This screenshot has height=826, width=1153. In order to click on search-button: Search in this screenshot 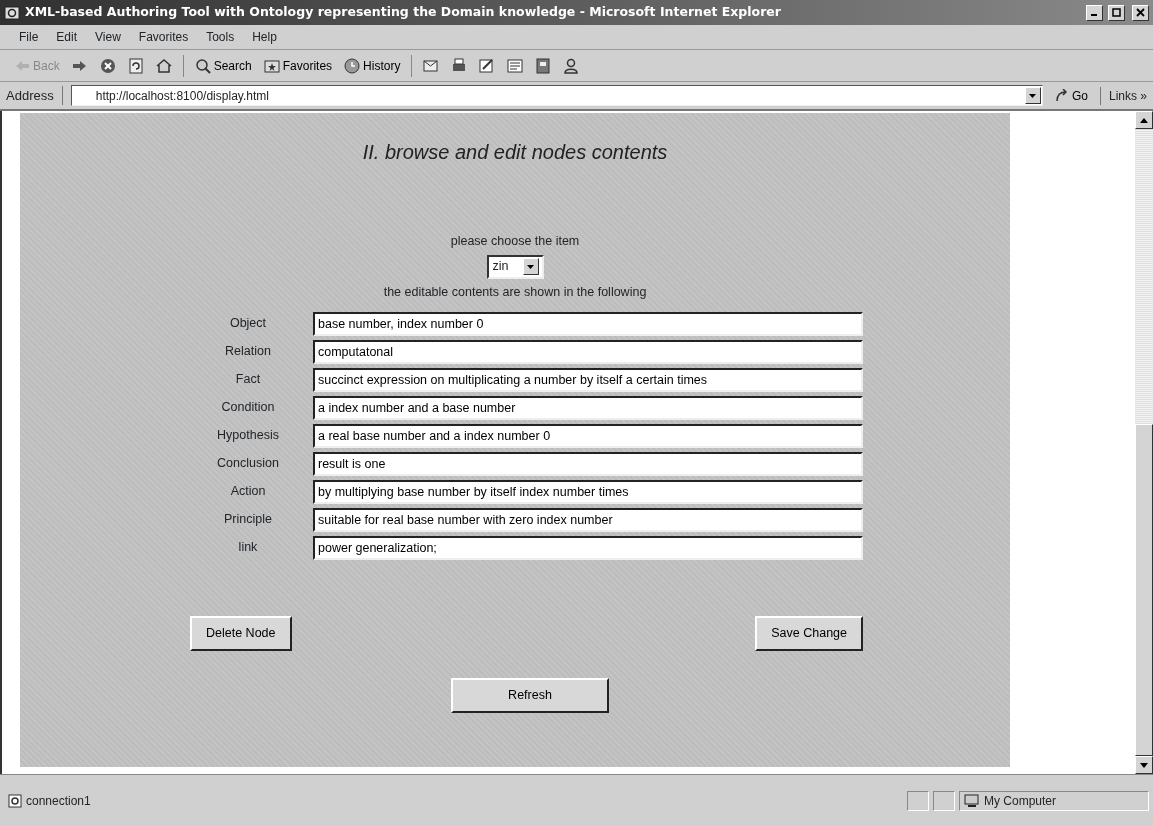, I will do `click(223, 65)`.